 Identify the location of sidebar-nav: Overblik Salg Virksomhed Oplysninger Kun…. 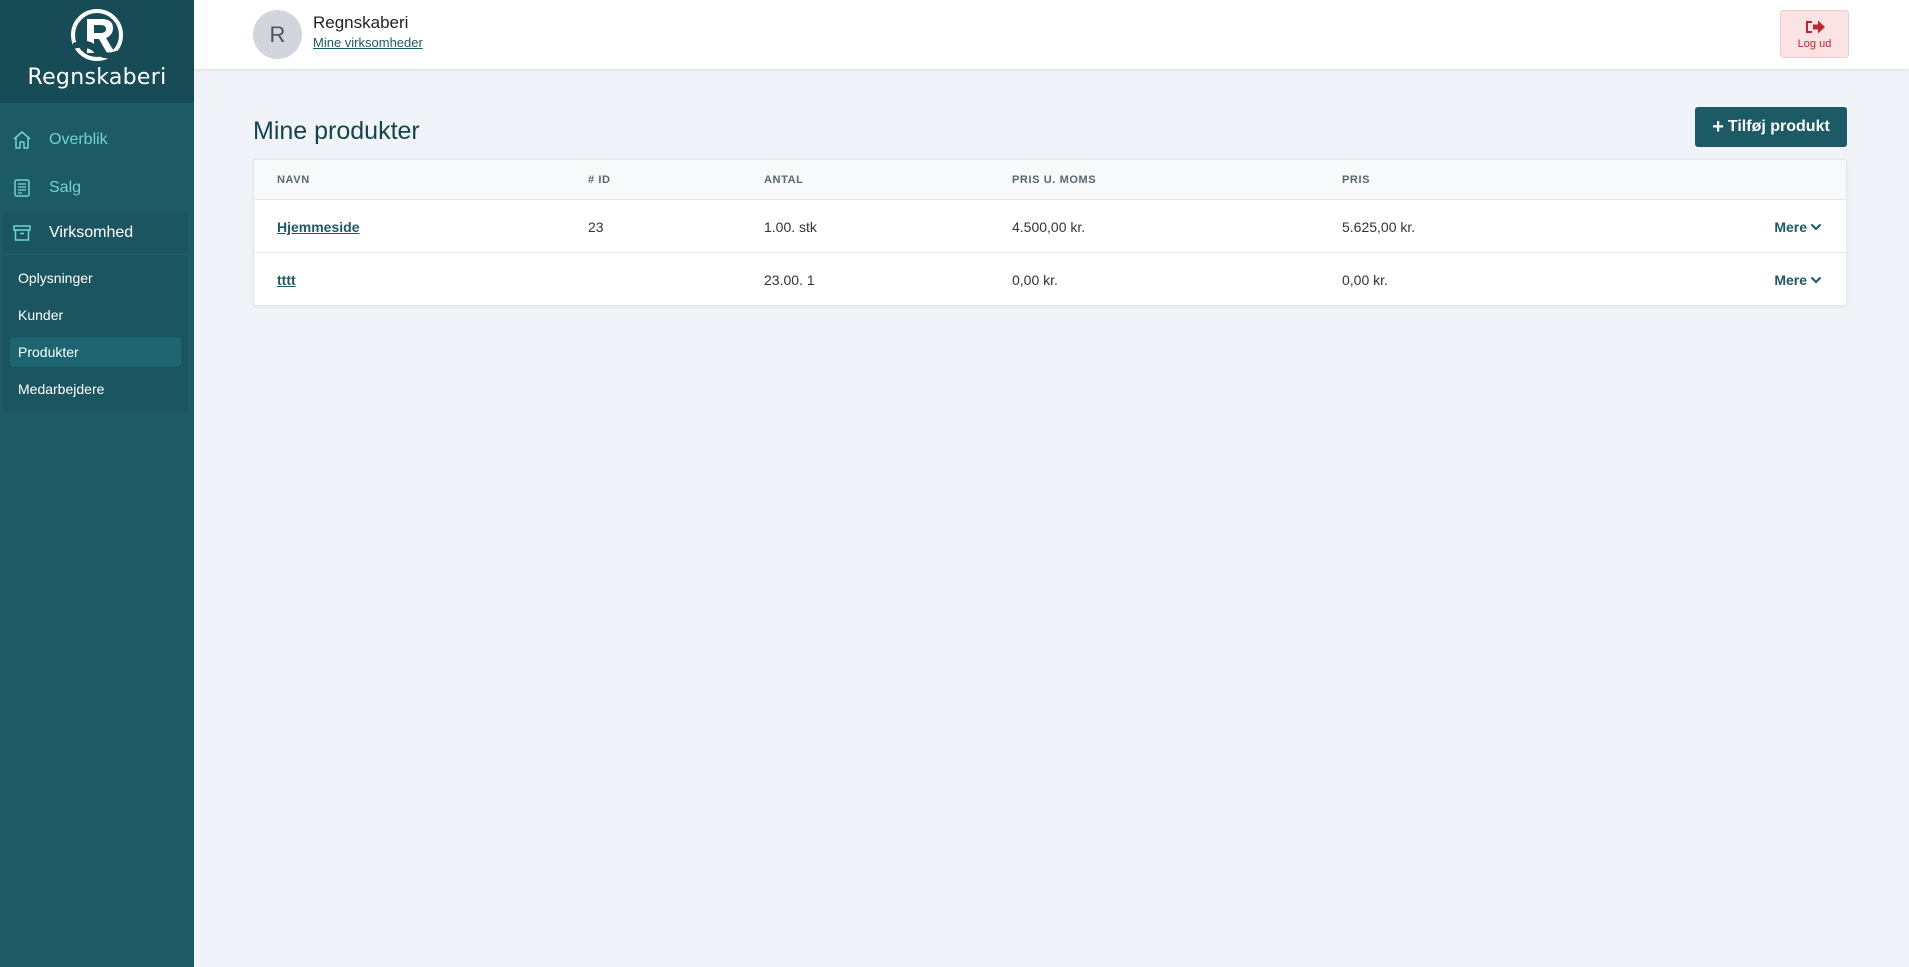
(97, 264).